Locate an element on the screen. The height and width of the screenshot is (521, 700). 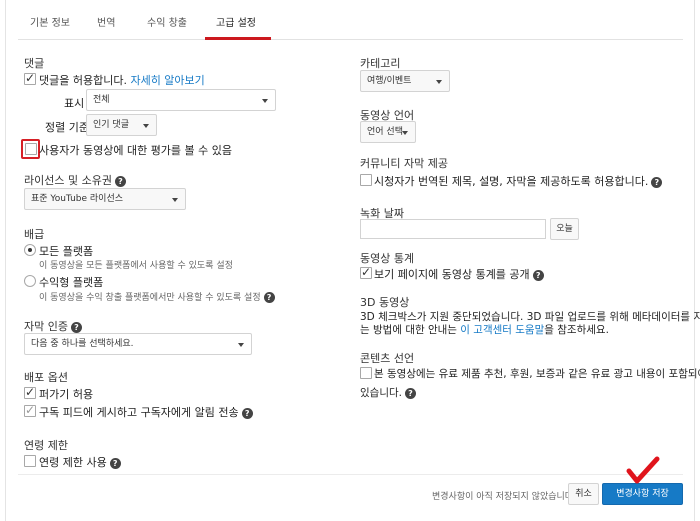
sort-select: 인기 댓글 is located at coordinates (121, 125).